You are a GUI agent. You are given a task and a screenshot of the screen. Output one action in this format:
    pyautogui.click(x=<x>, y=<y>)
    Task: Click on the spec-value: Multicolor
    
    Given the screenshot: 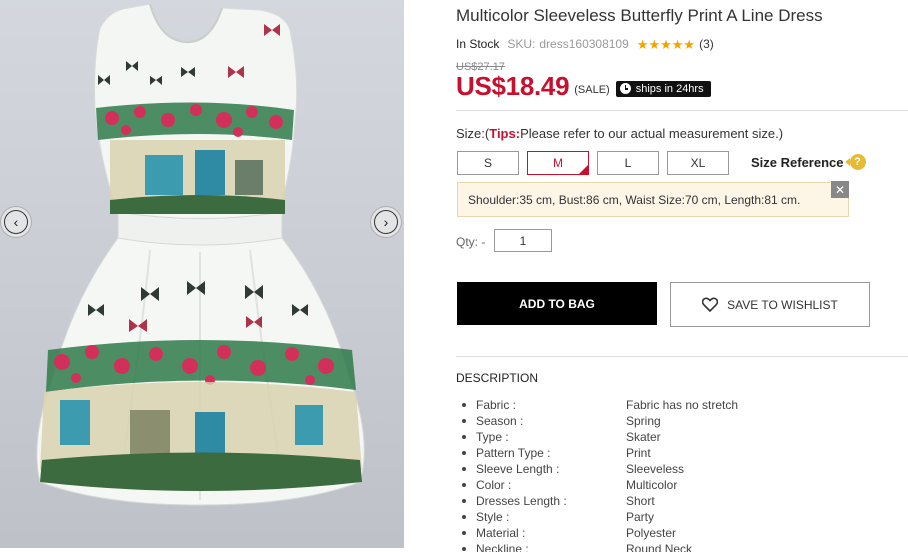 What is the action you would take?
    pyautogui.click(x=652, y=485)
    